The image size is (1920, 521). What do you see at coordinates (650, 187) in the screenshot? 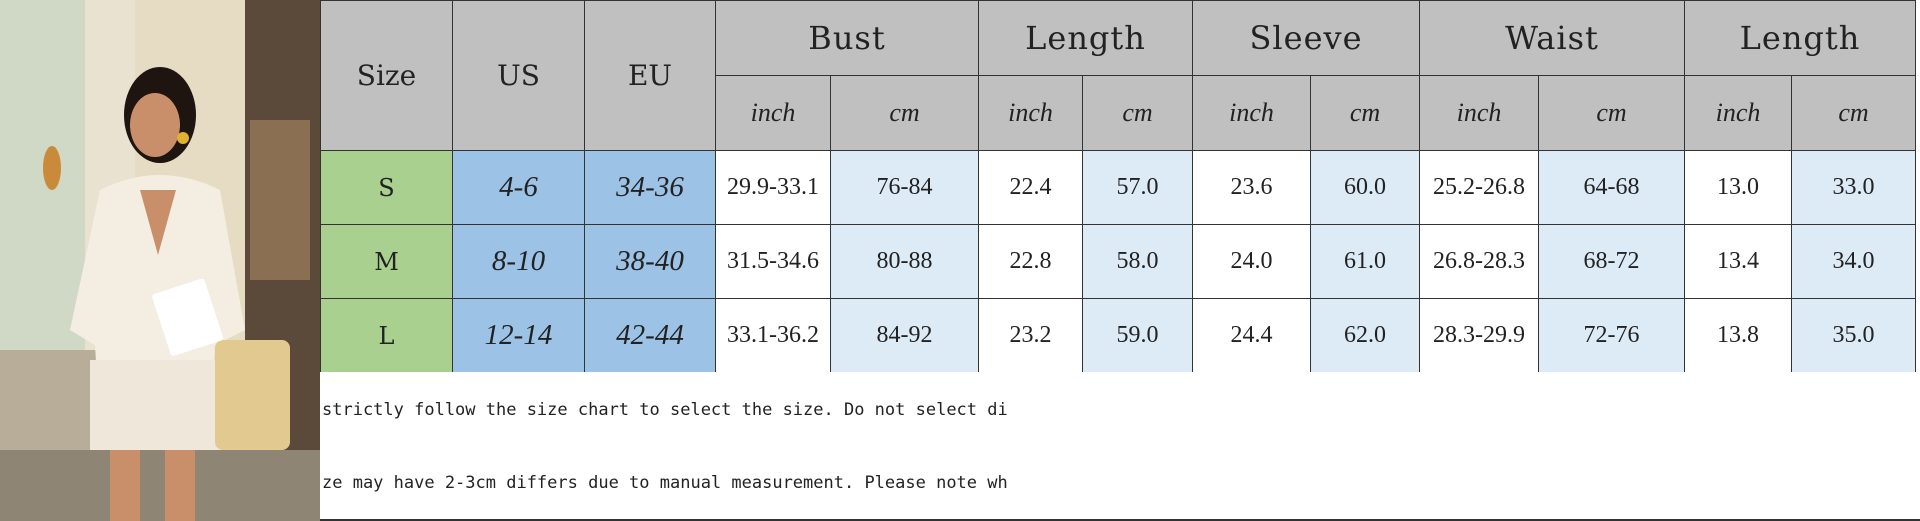
I see `eu-size: 34-36` at bounding box center [650, 187].